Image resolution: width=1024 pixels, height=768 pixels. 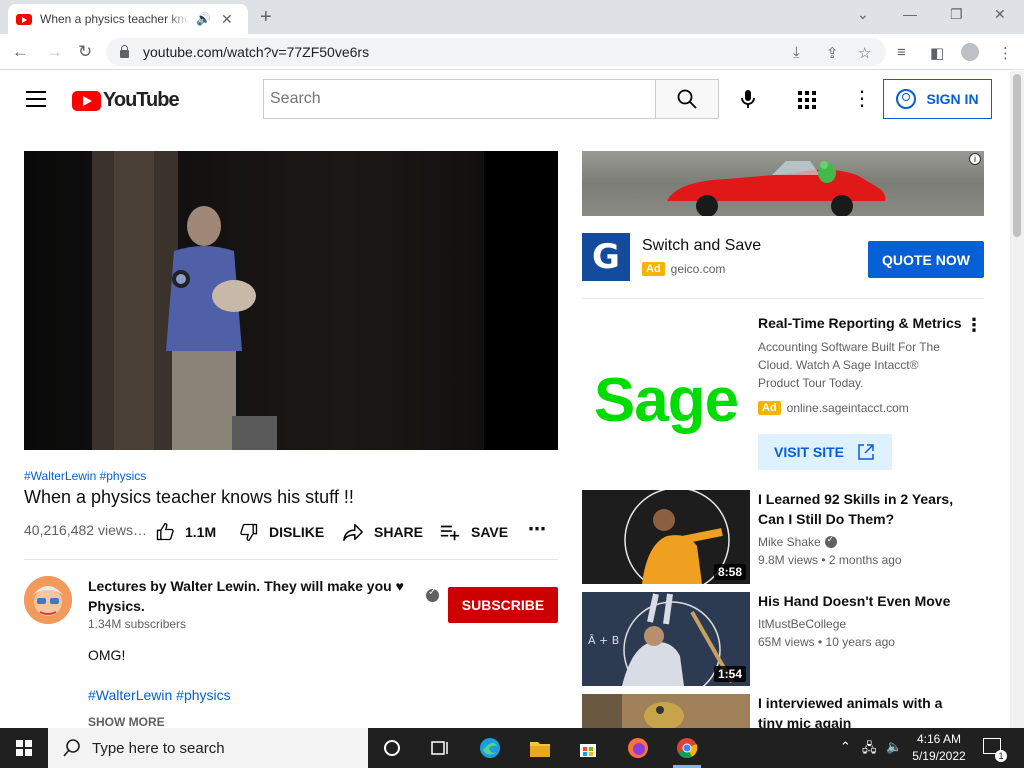 I want to click on network-icon: 🖧, so click(x=869, y=750).